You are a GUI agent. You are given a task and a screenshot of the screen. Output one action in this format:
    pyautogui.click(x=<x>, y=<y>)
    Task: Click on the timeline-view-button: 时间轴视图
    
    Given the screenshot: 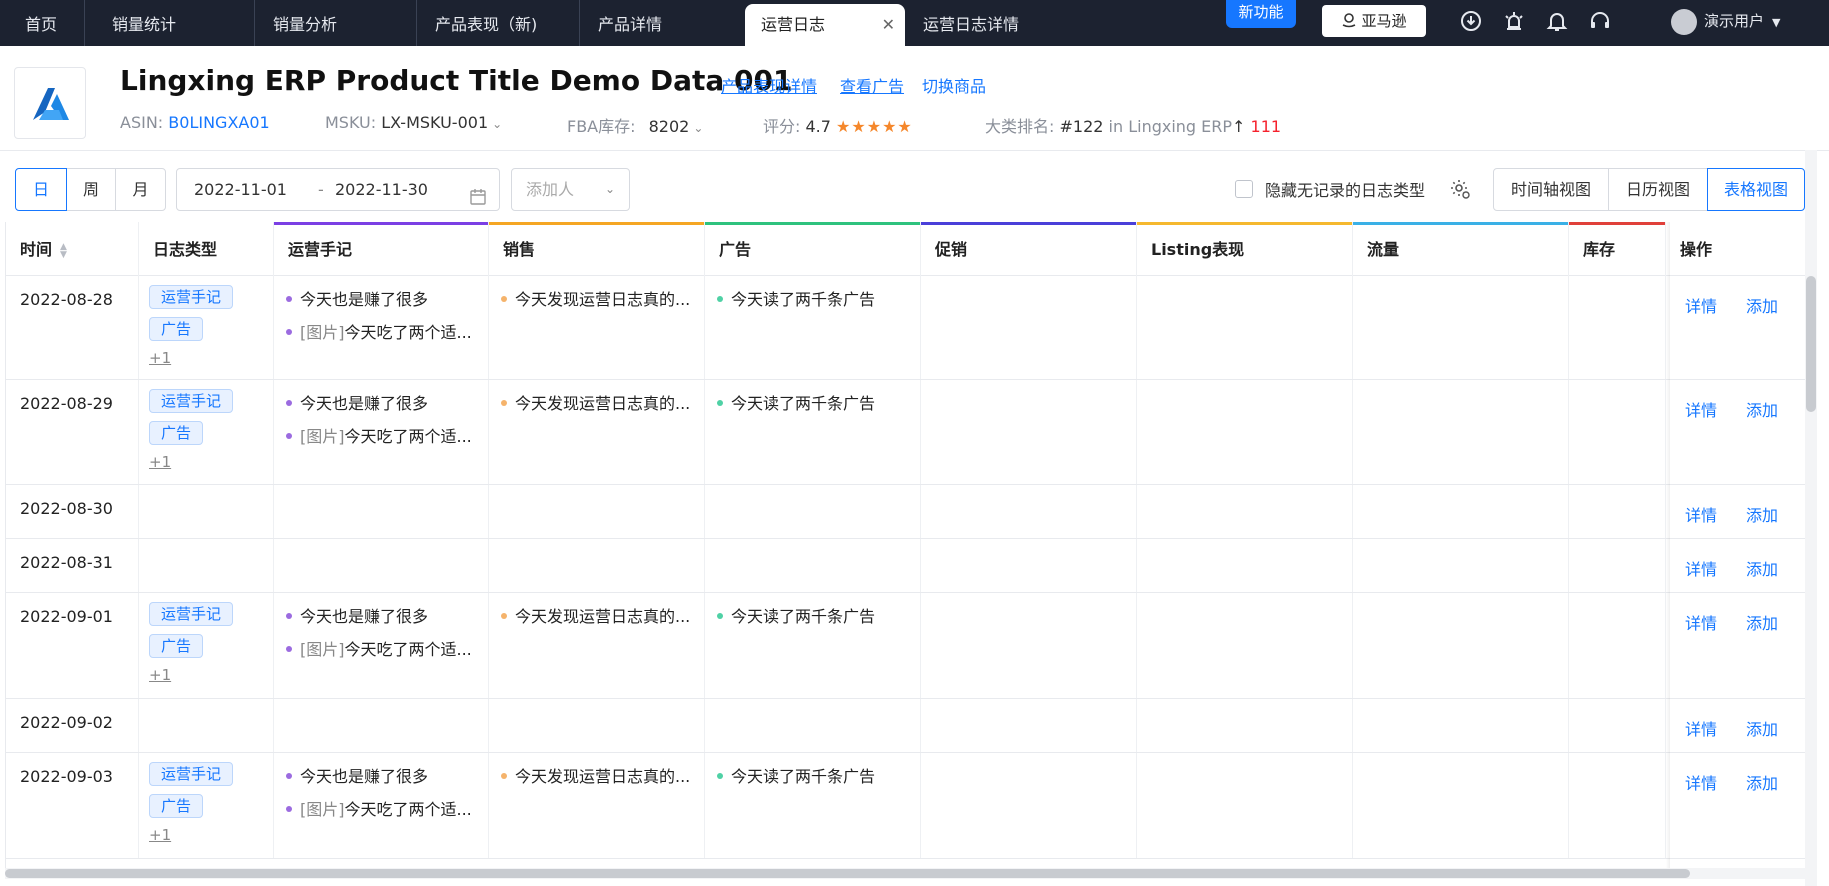 What is the action you would take?
    pyautogui.click(x=1551, y=189)
    